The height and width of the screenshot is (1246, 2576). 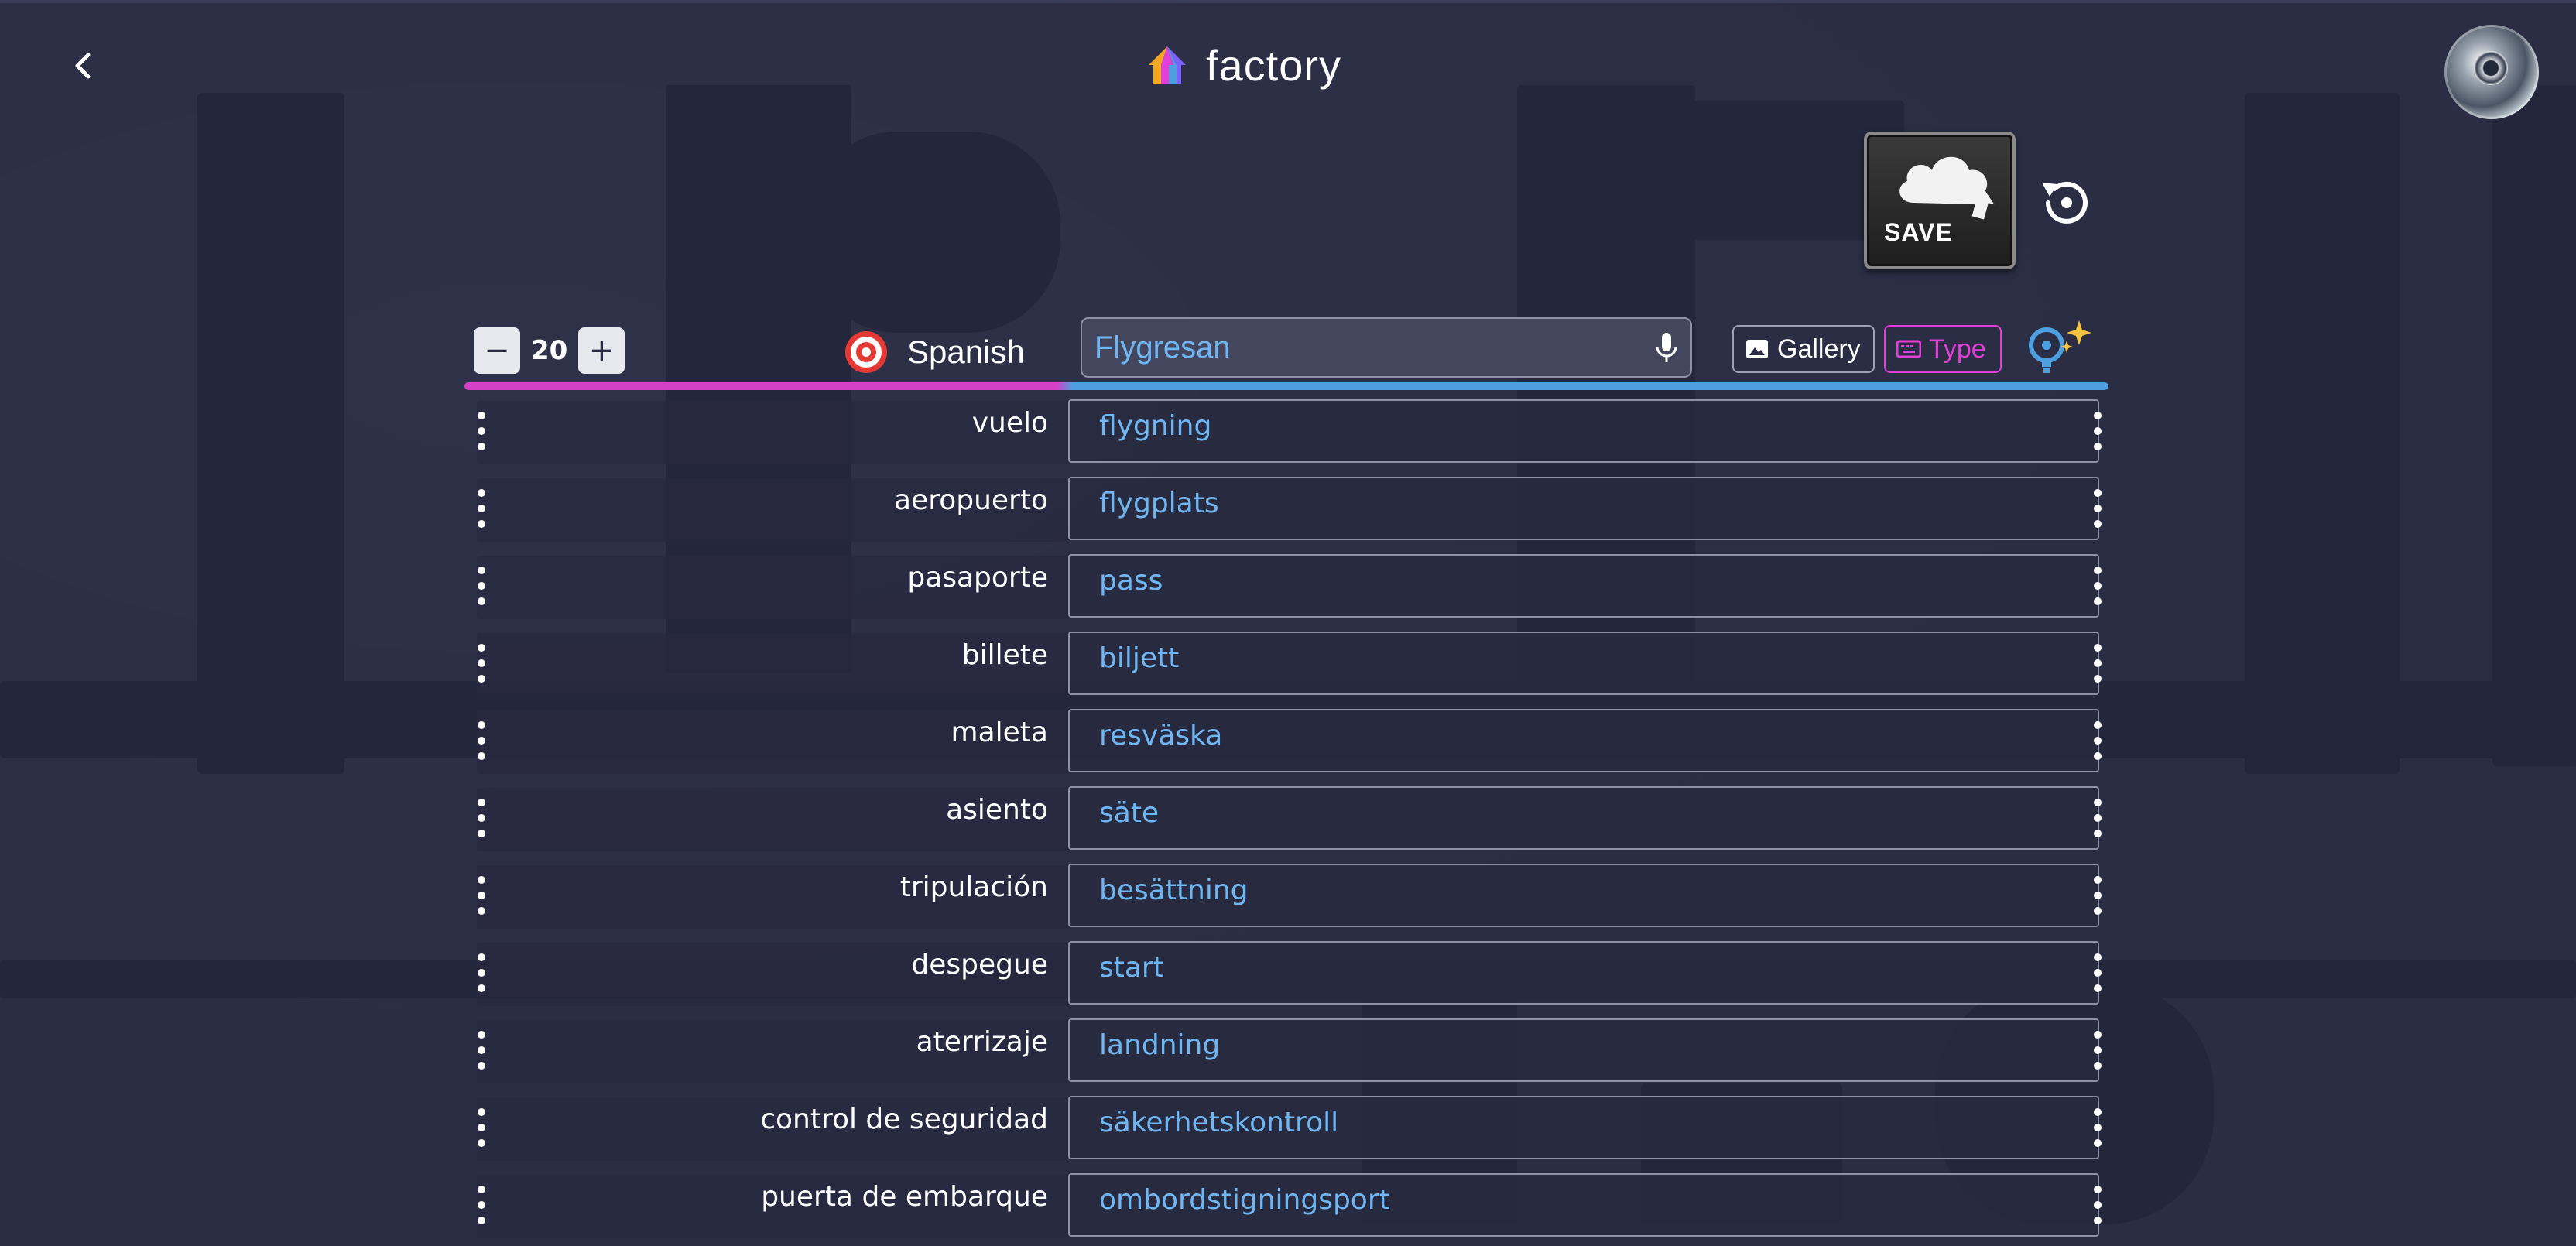 What do you see at coordinates (1757, 349) in the screenshot?
I see `image-icon` at bounding box center [1757, 349].